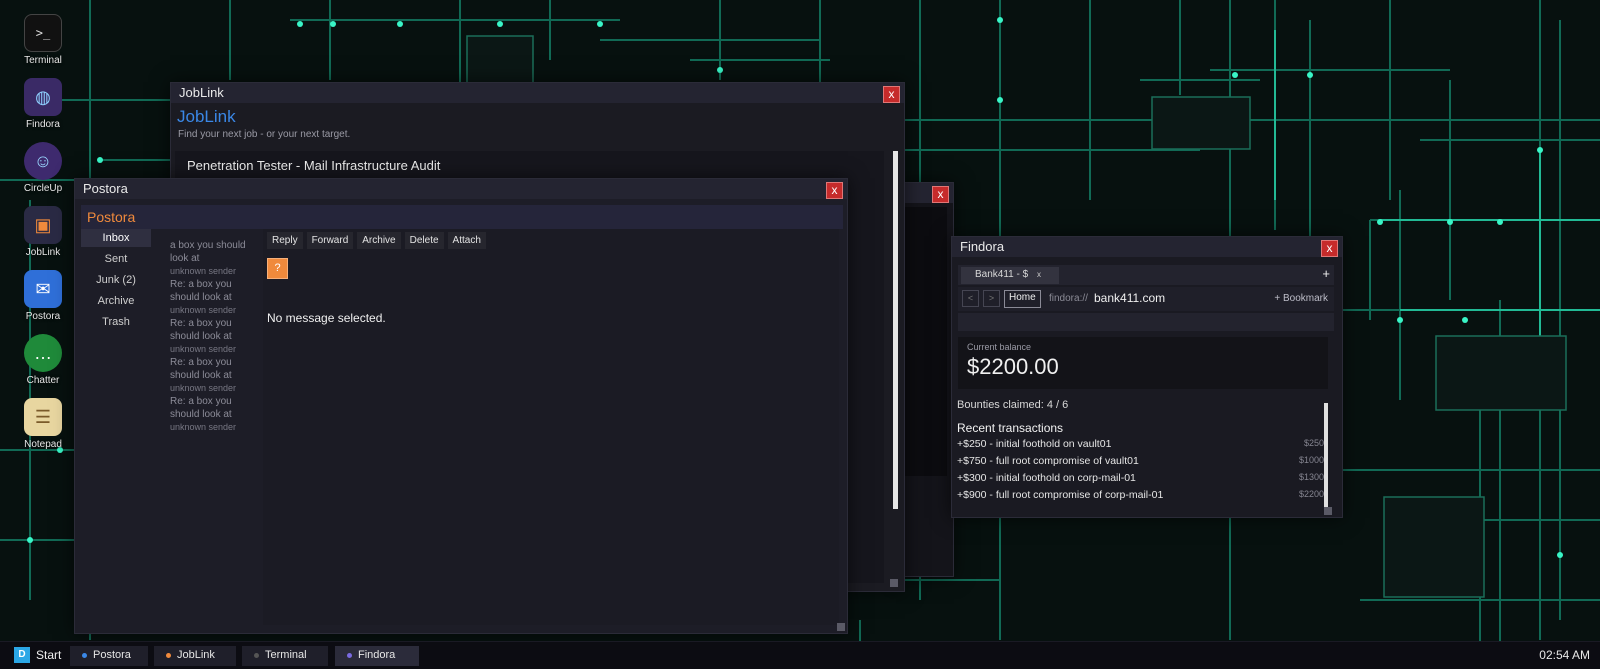 This screenshot has width=1600, height=669. What do you see at coordinates (895, 330) in the screenshot?
I see `joblink-scrollbar` at bounding box center [895, 330].